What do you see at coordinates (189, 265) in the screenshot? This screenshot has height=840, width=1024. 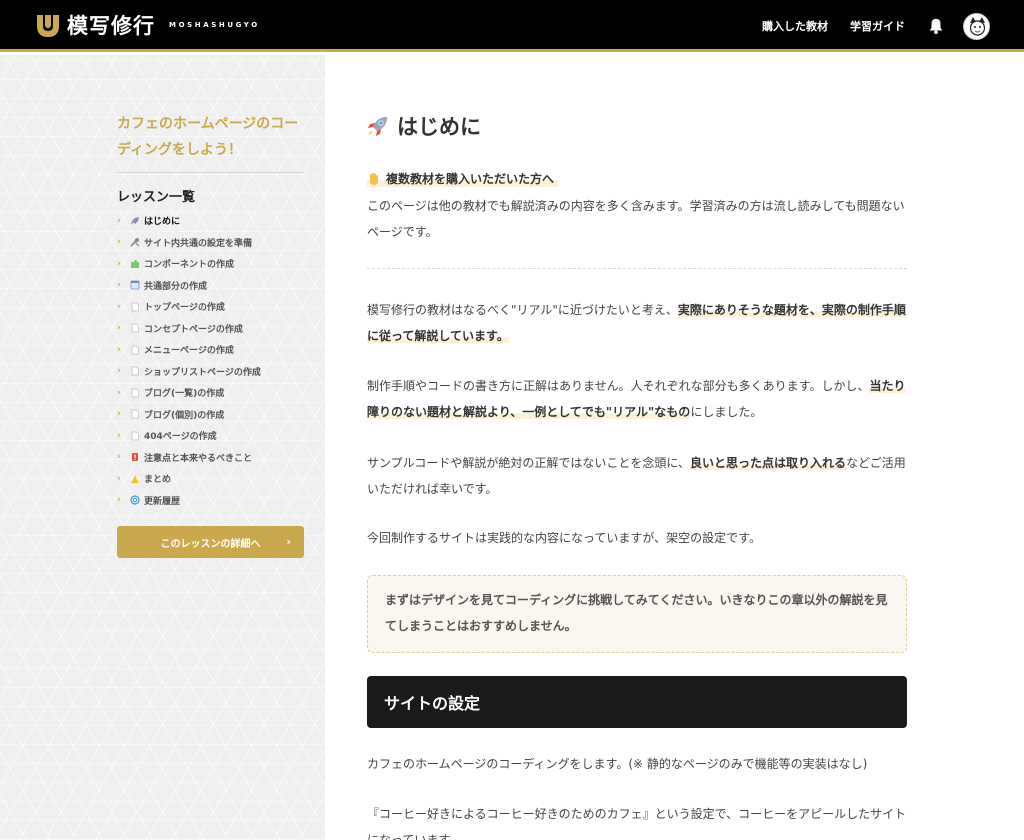 I see `lesson-label: コンポーネントの作成` at bounding box center [189, 265].